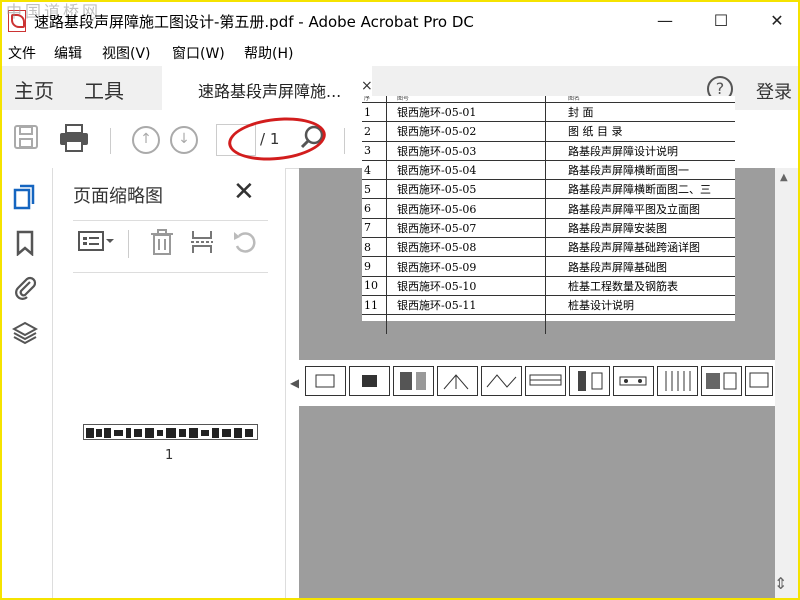  What do you see at coordinates (466, 151) in the screenshot?
I see `drawing-code: 银西施环-05-03` at bounding box center [466, 151].